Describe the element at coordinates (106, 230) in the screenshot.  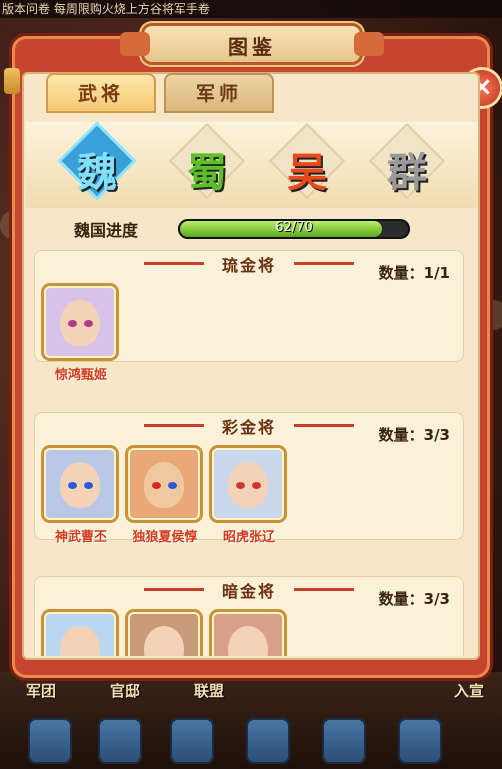
I see `progress-label: 魏国进度` at that location.